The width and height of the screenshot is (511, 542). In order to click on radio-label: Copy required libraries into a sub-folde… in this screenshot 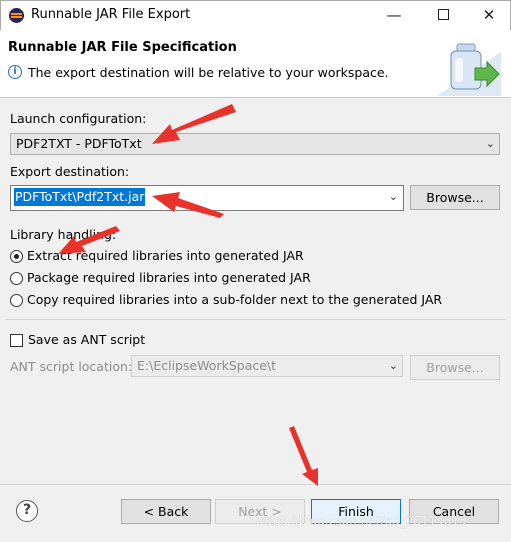, I will do `click(235, 299)`.